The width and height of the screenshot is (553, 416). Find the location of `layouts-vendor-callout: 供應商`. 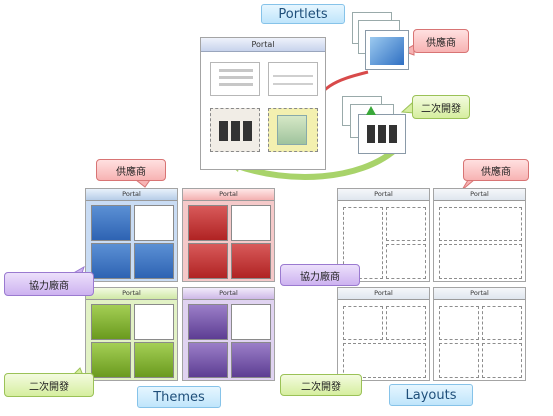

layouts-vendor-callout: 供應商 is located at coordinates (496, 170).